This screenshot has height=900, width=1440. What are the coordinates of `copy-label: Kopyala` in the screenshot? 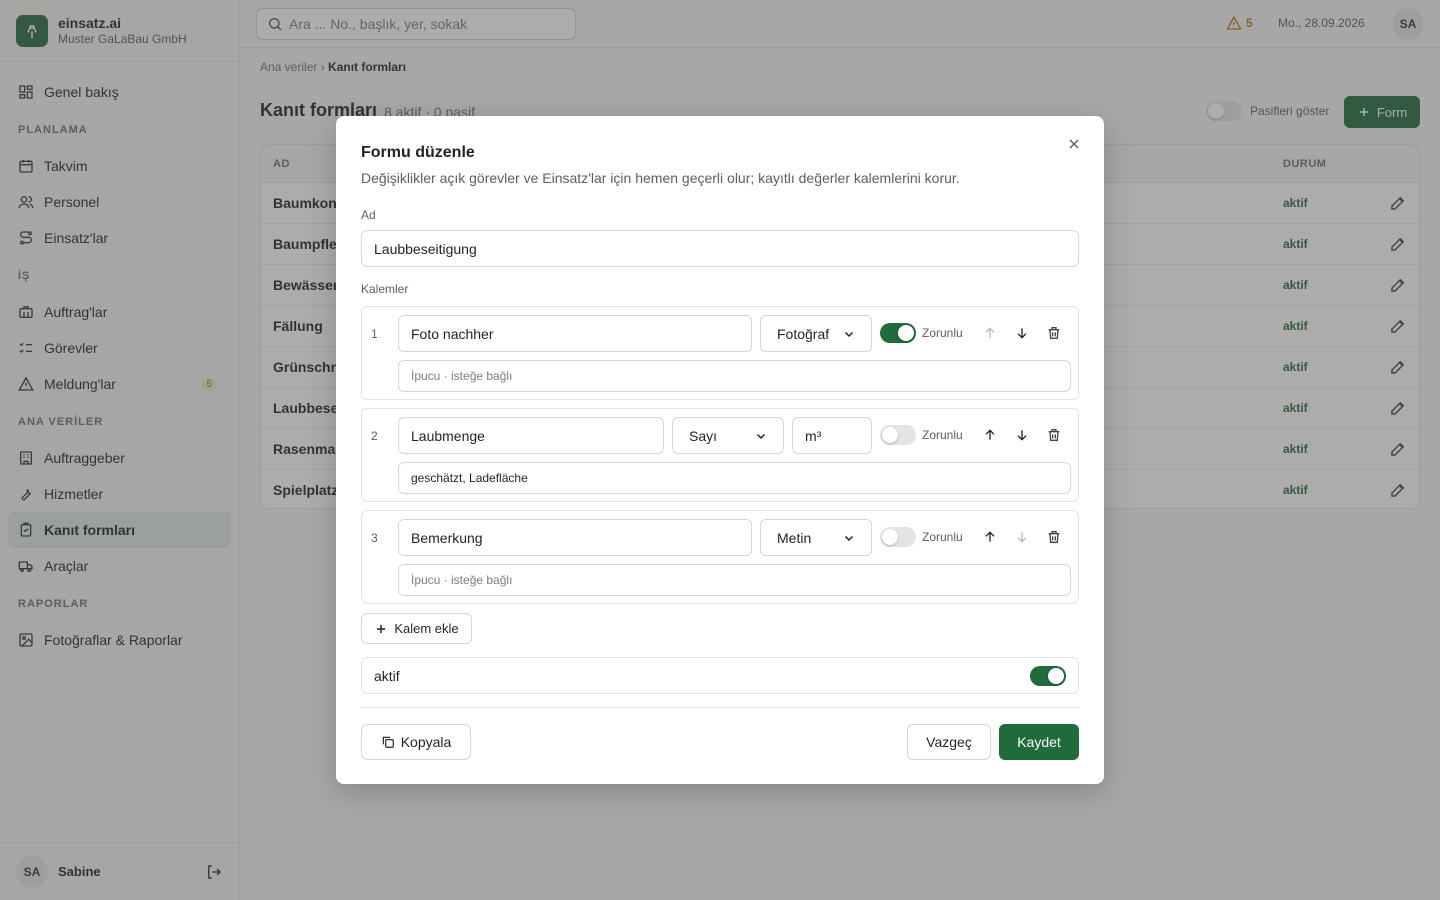 It's located at (426, 742).